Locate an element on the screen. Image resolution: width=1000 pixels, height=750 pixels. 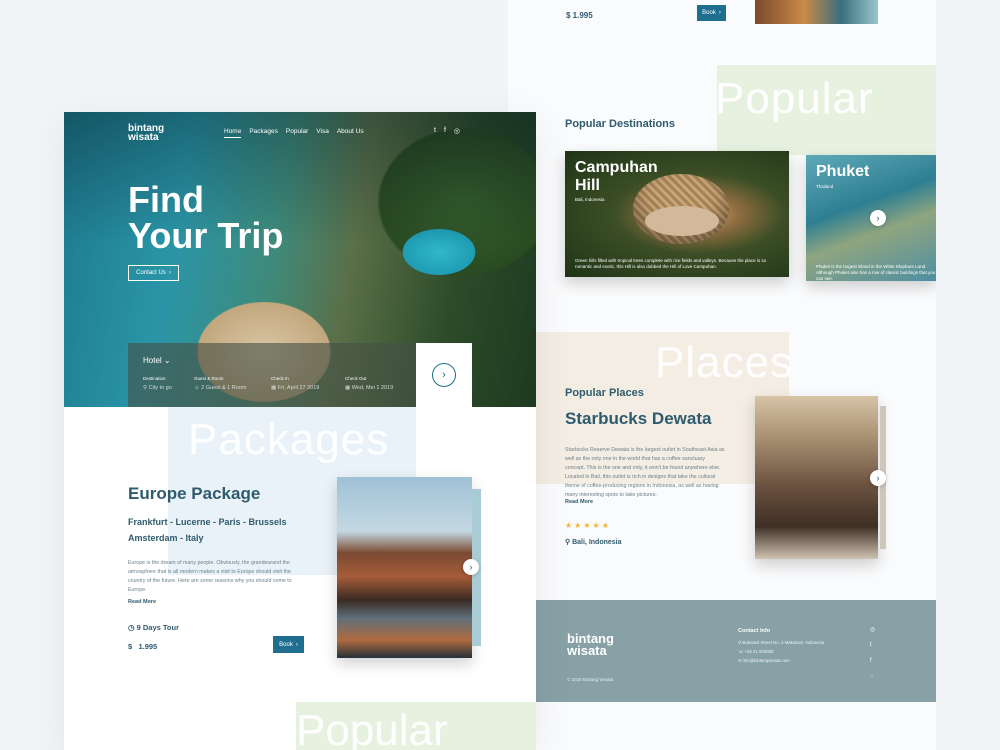
top-book-button: Book › is located at coordinates (711, 13).